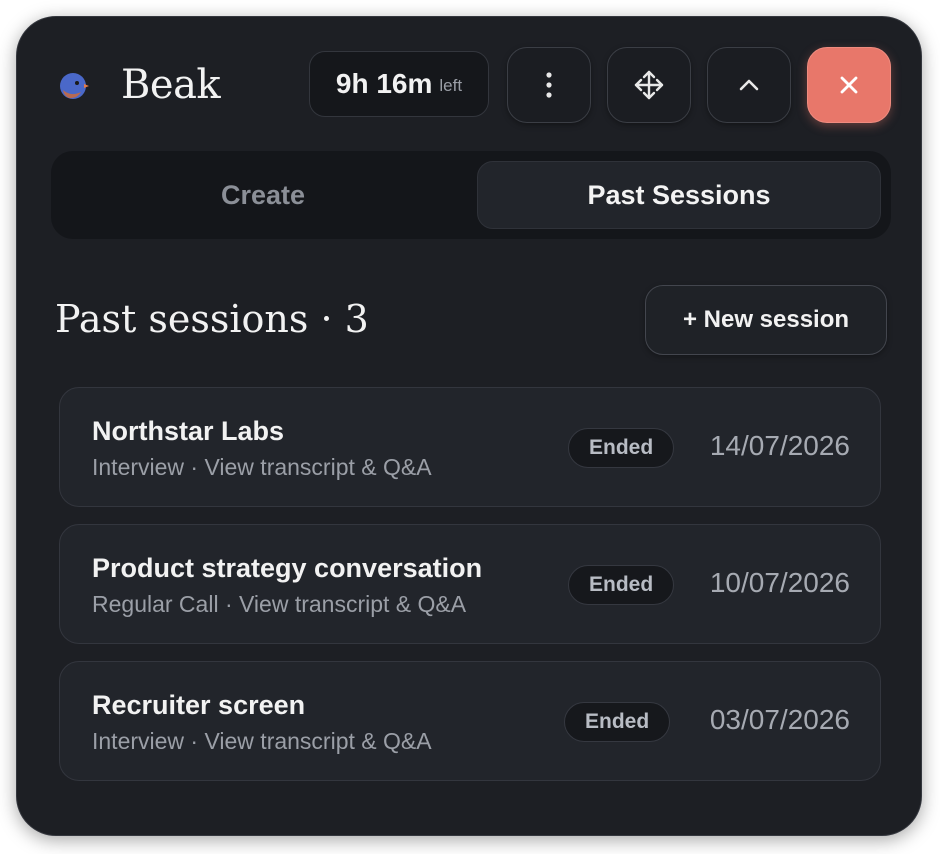 Image resolution: width=940 pixels, height=854 pixels. I want to click on close-icon, so click(849, 85).